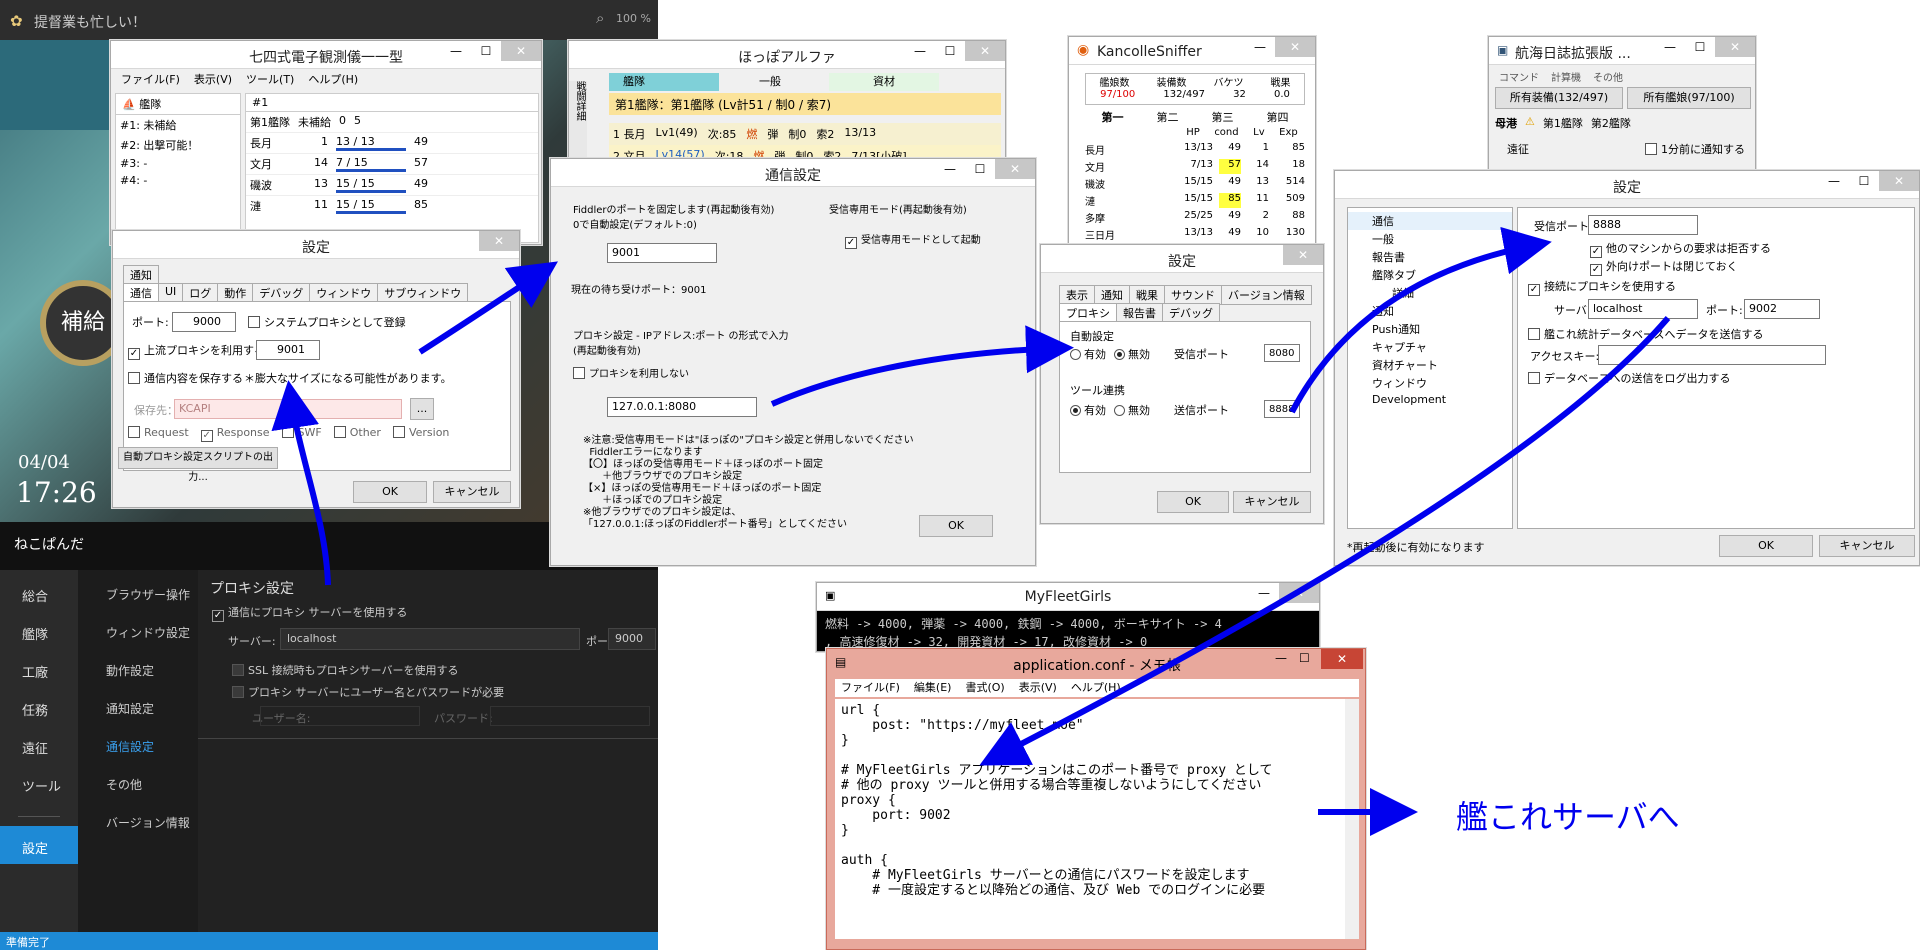 The height and width of the screenshot is (950, 1920). Describe the element at coordinates (420, 434) in the screenshot. I see `save-type-checkbox: Version` at that location.